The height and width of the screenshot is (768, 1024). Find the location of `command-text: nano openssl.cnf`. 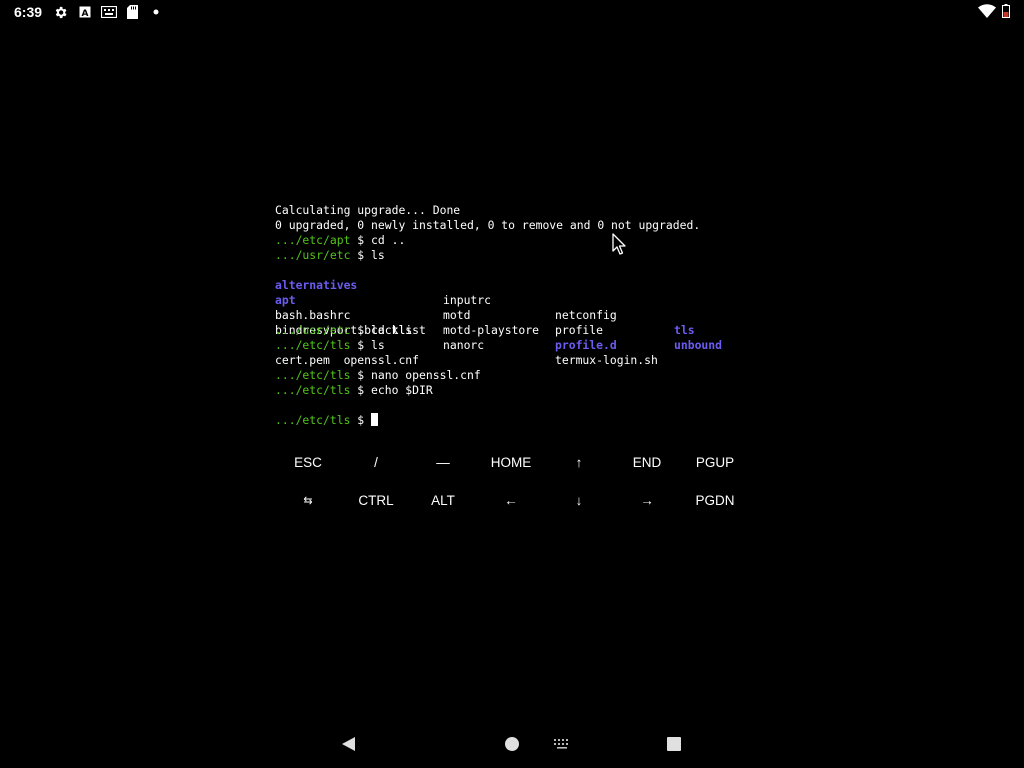

command-text: nano openssl.cnf is located at coordinates (426, 375).